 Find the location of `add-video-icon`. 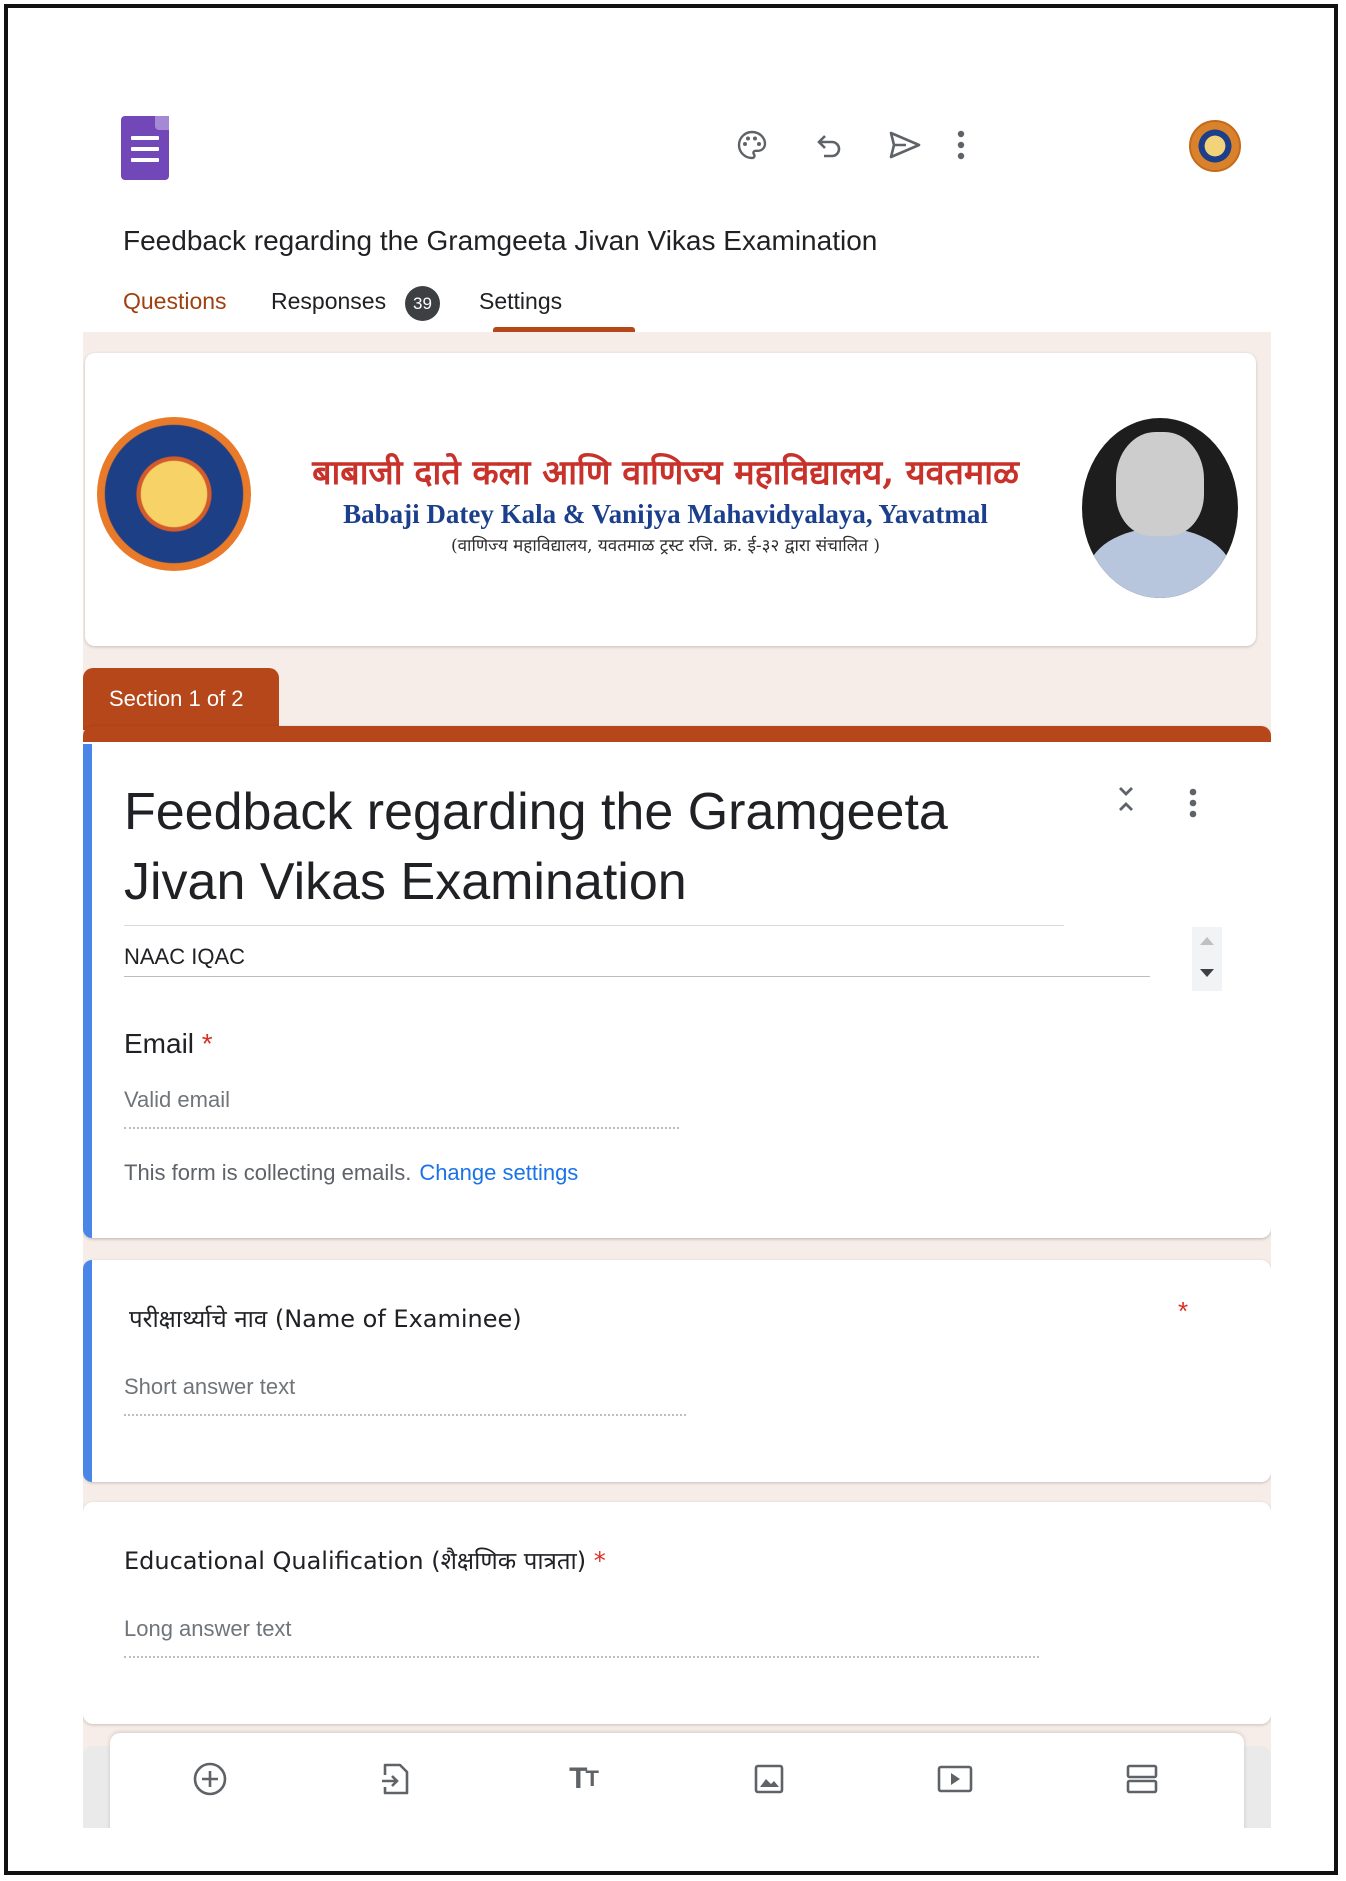

add-video-icon is located at coordinates (955, 1779).